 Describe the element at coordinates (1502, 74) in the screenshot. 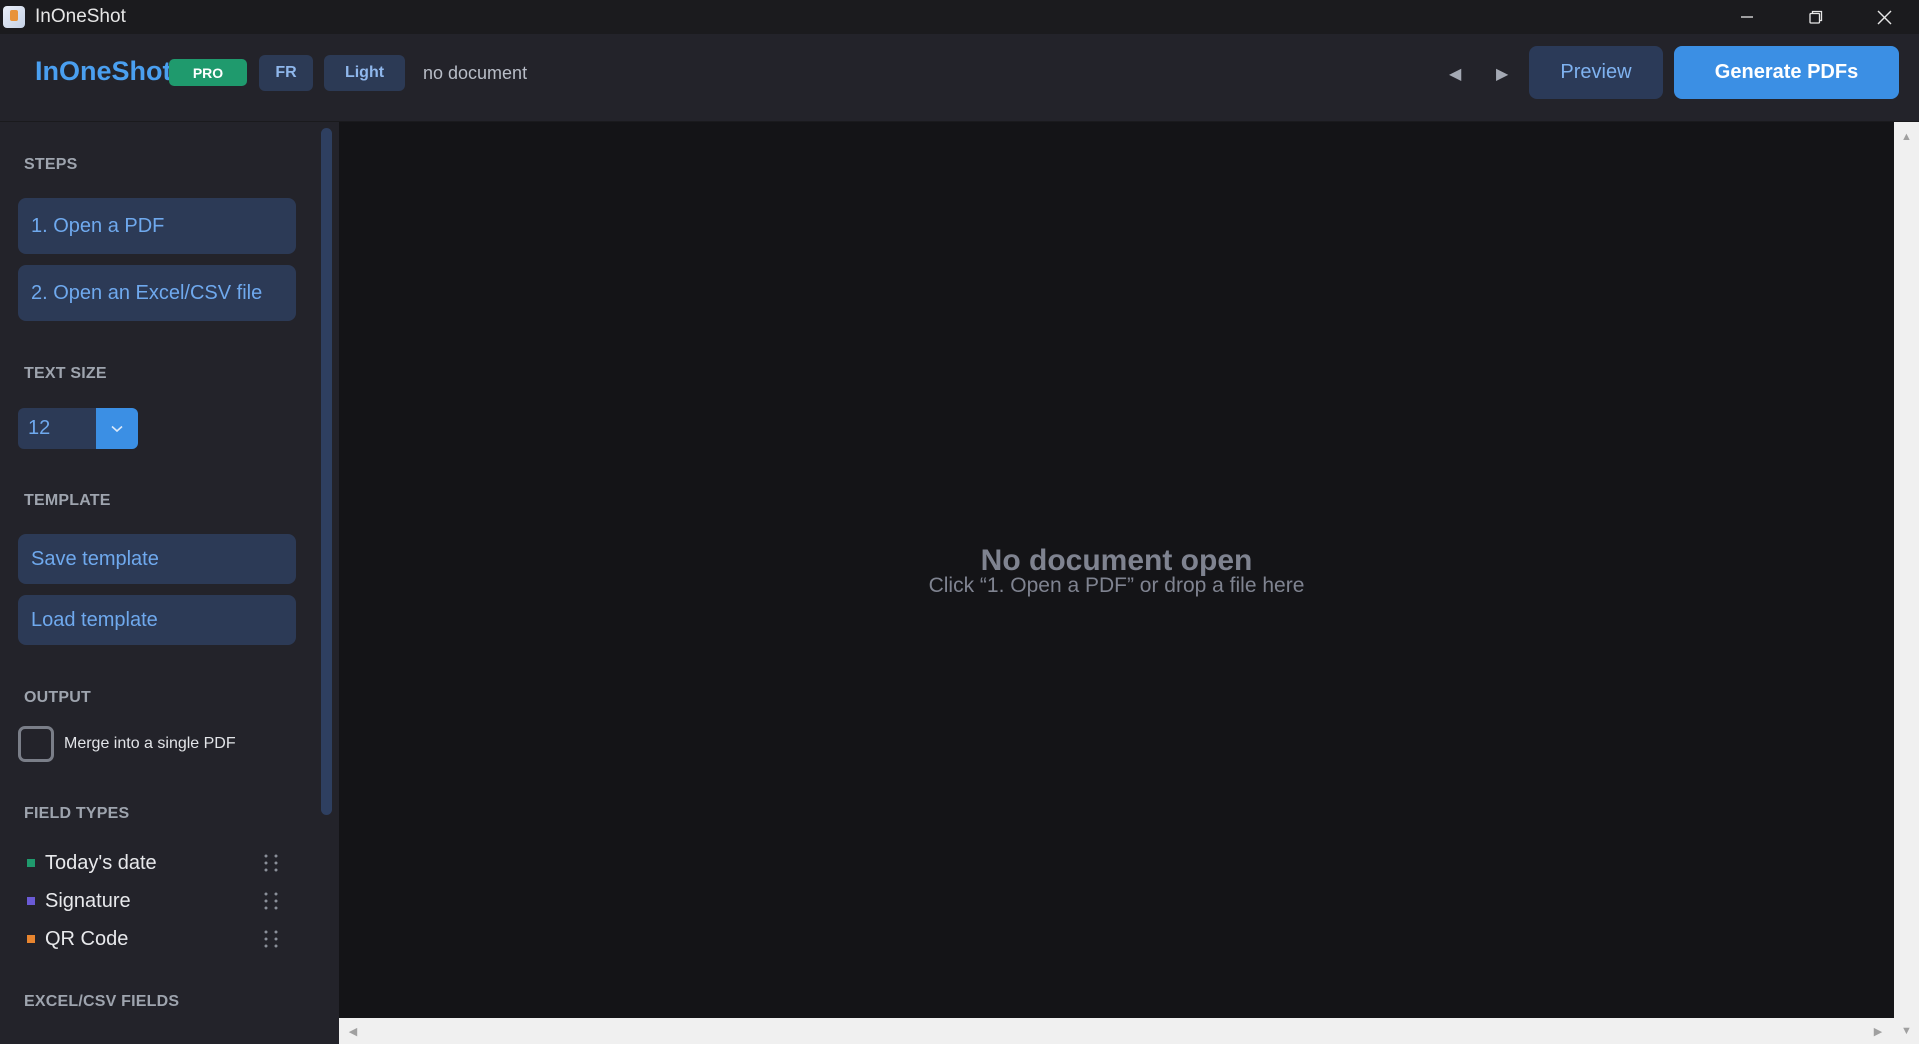

I see `next-page-arrow-icon: ▶` at that location.